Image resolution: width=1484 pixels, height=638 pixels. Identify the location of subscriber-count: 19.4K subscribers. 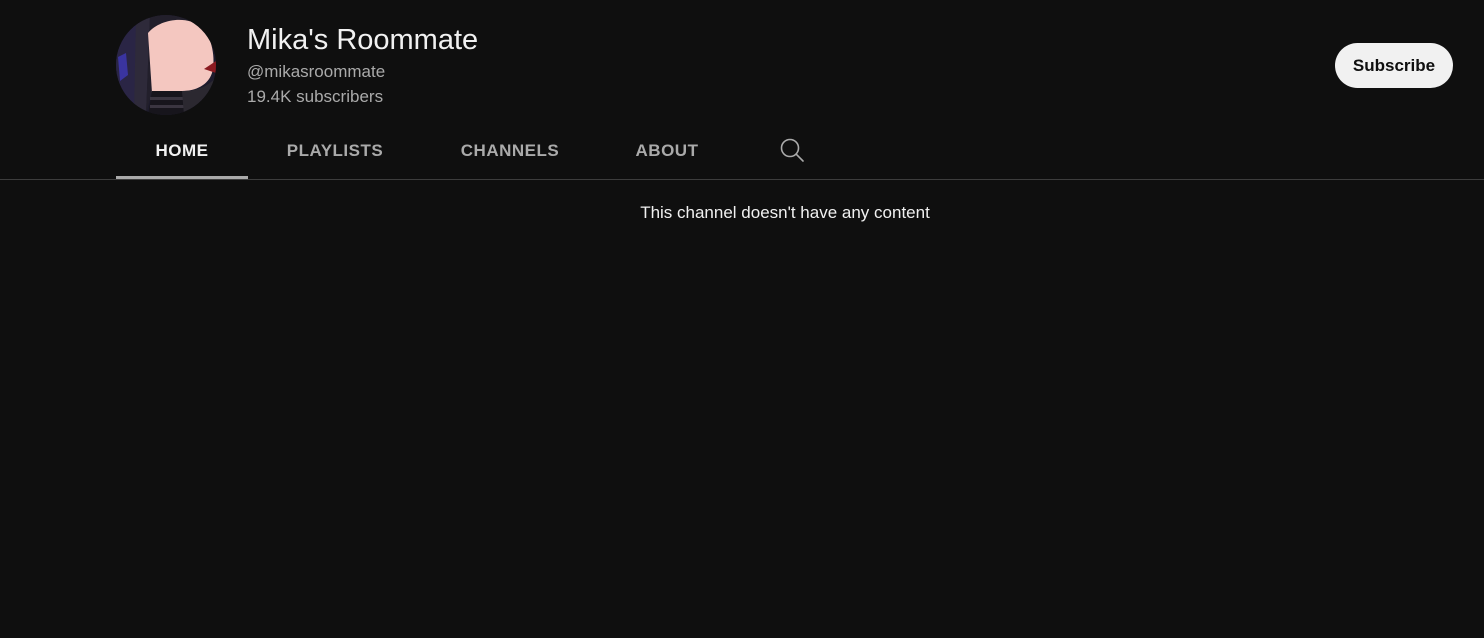
(315, 96).